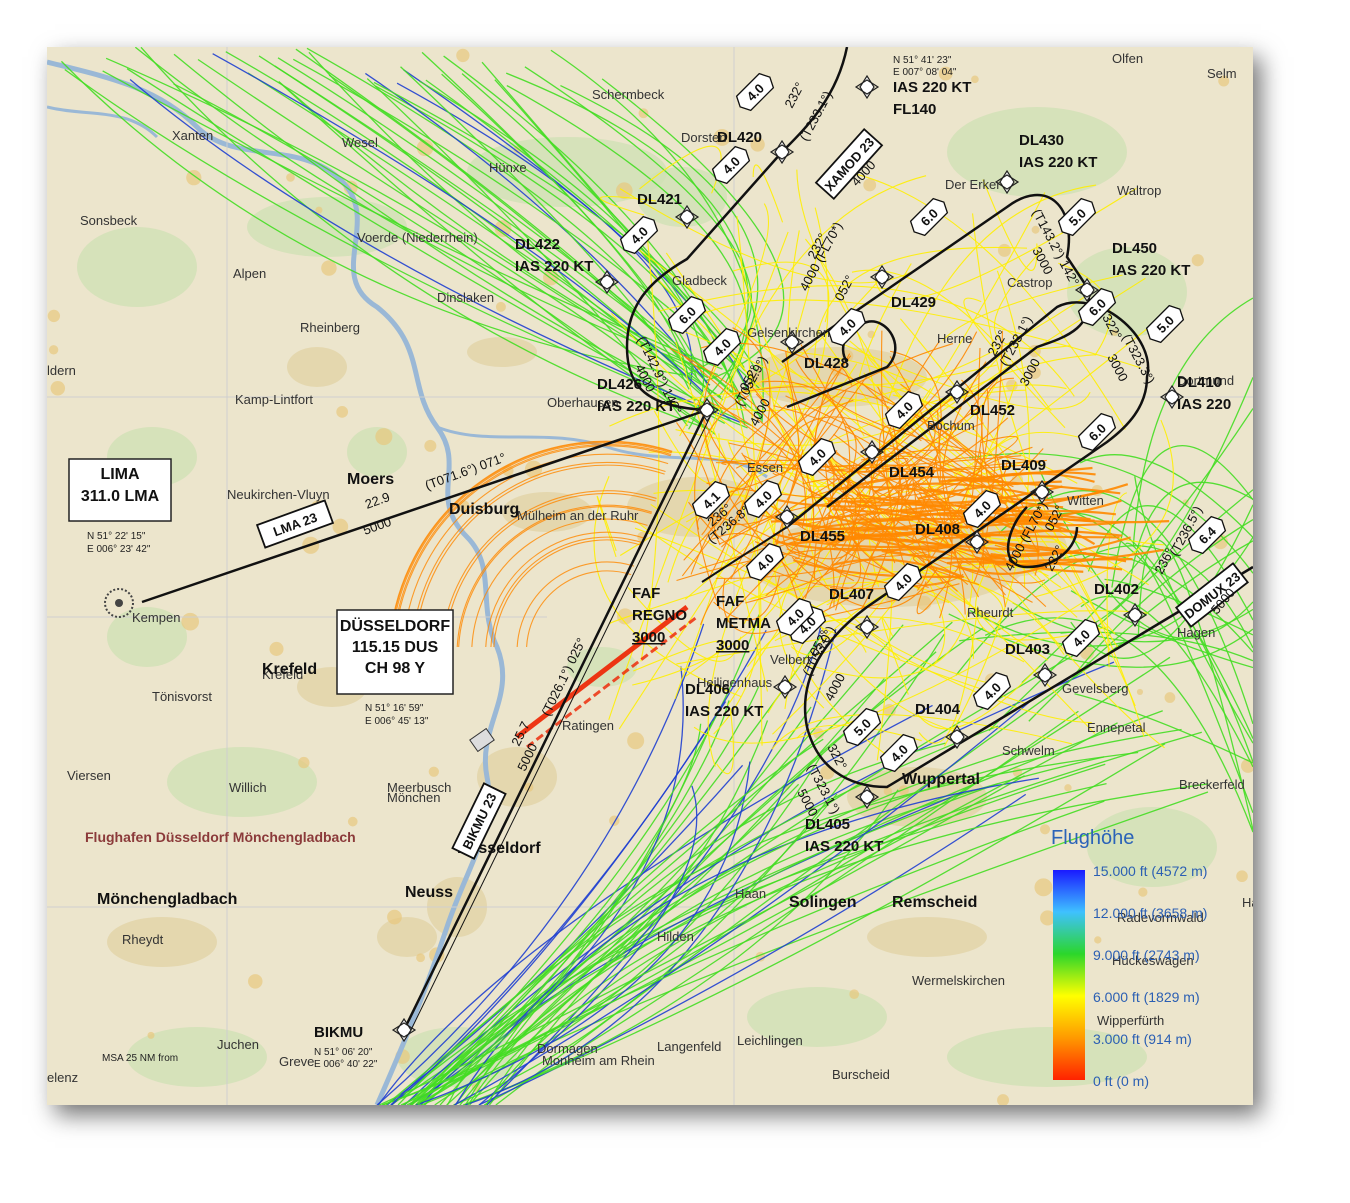 This screenshot has width=1350, height=1203. I want to click on town-label: Hagen, so click(1196, 632).